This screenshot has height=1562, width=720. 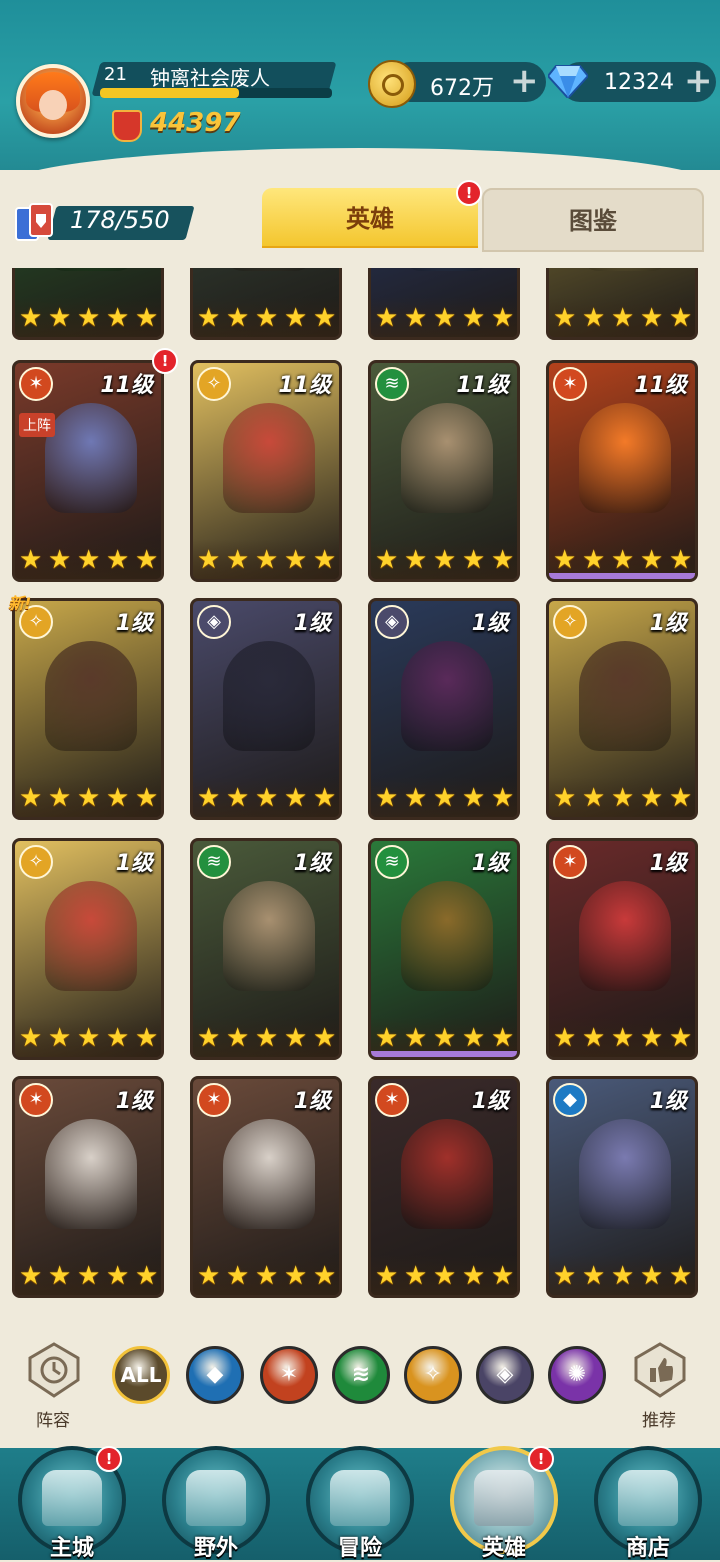 I want to click on recommend-icon, so click(x=660, y=1370).